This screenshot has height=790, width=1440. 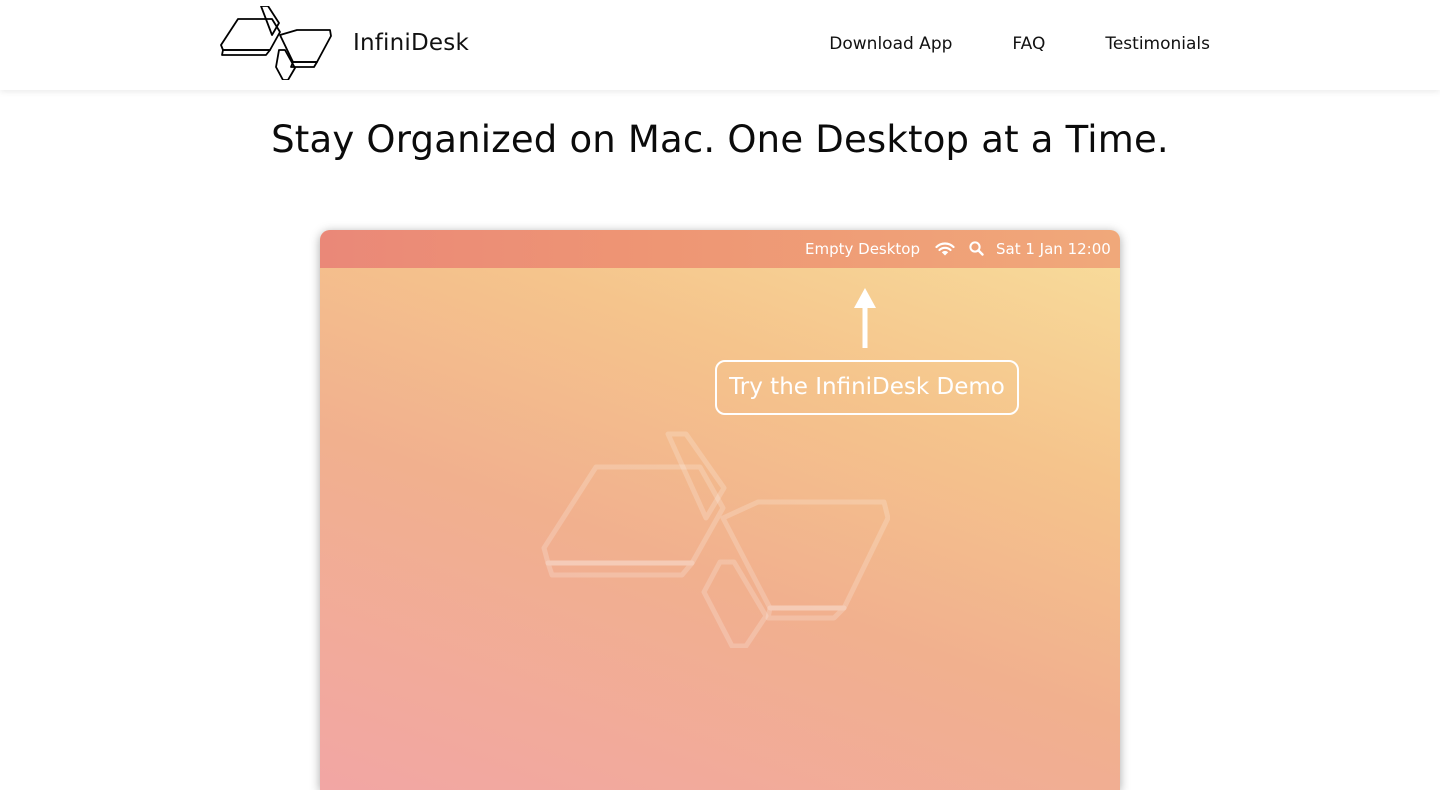 I want to click on desktop-name-label: Empty Desktop, so click(x=862, y=249).